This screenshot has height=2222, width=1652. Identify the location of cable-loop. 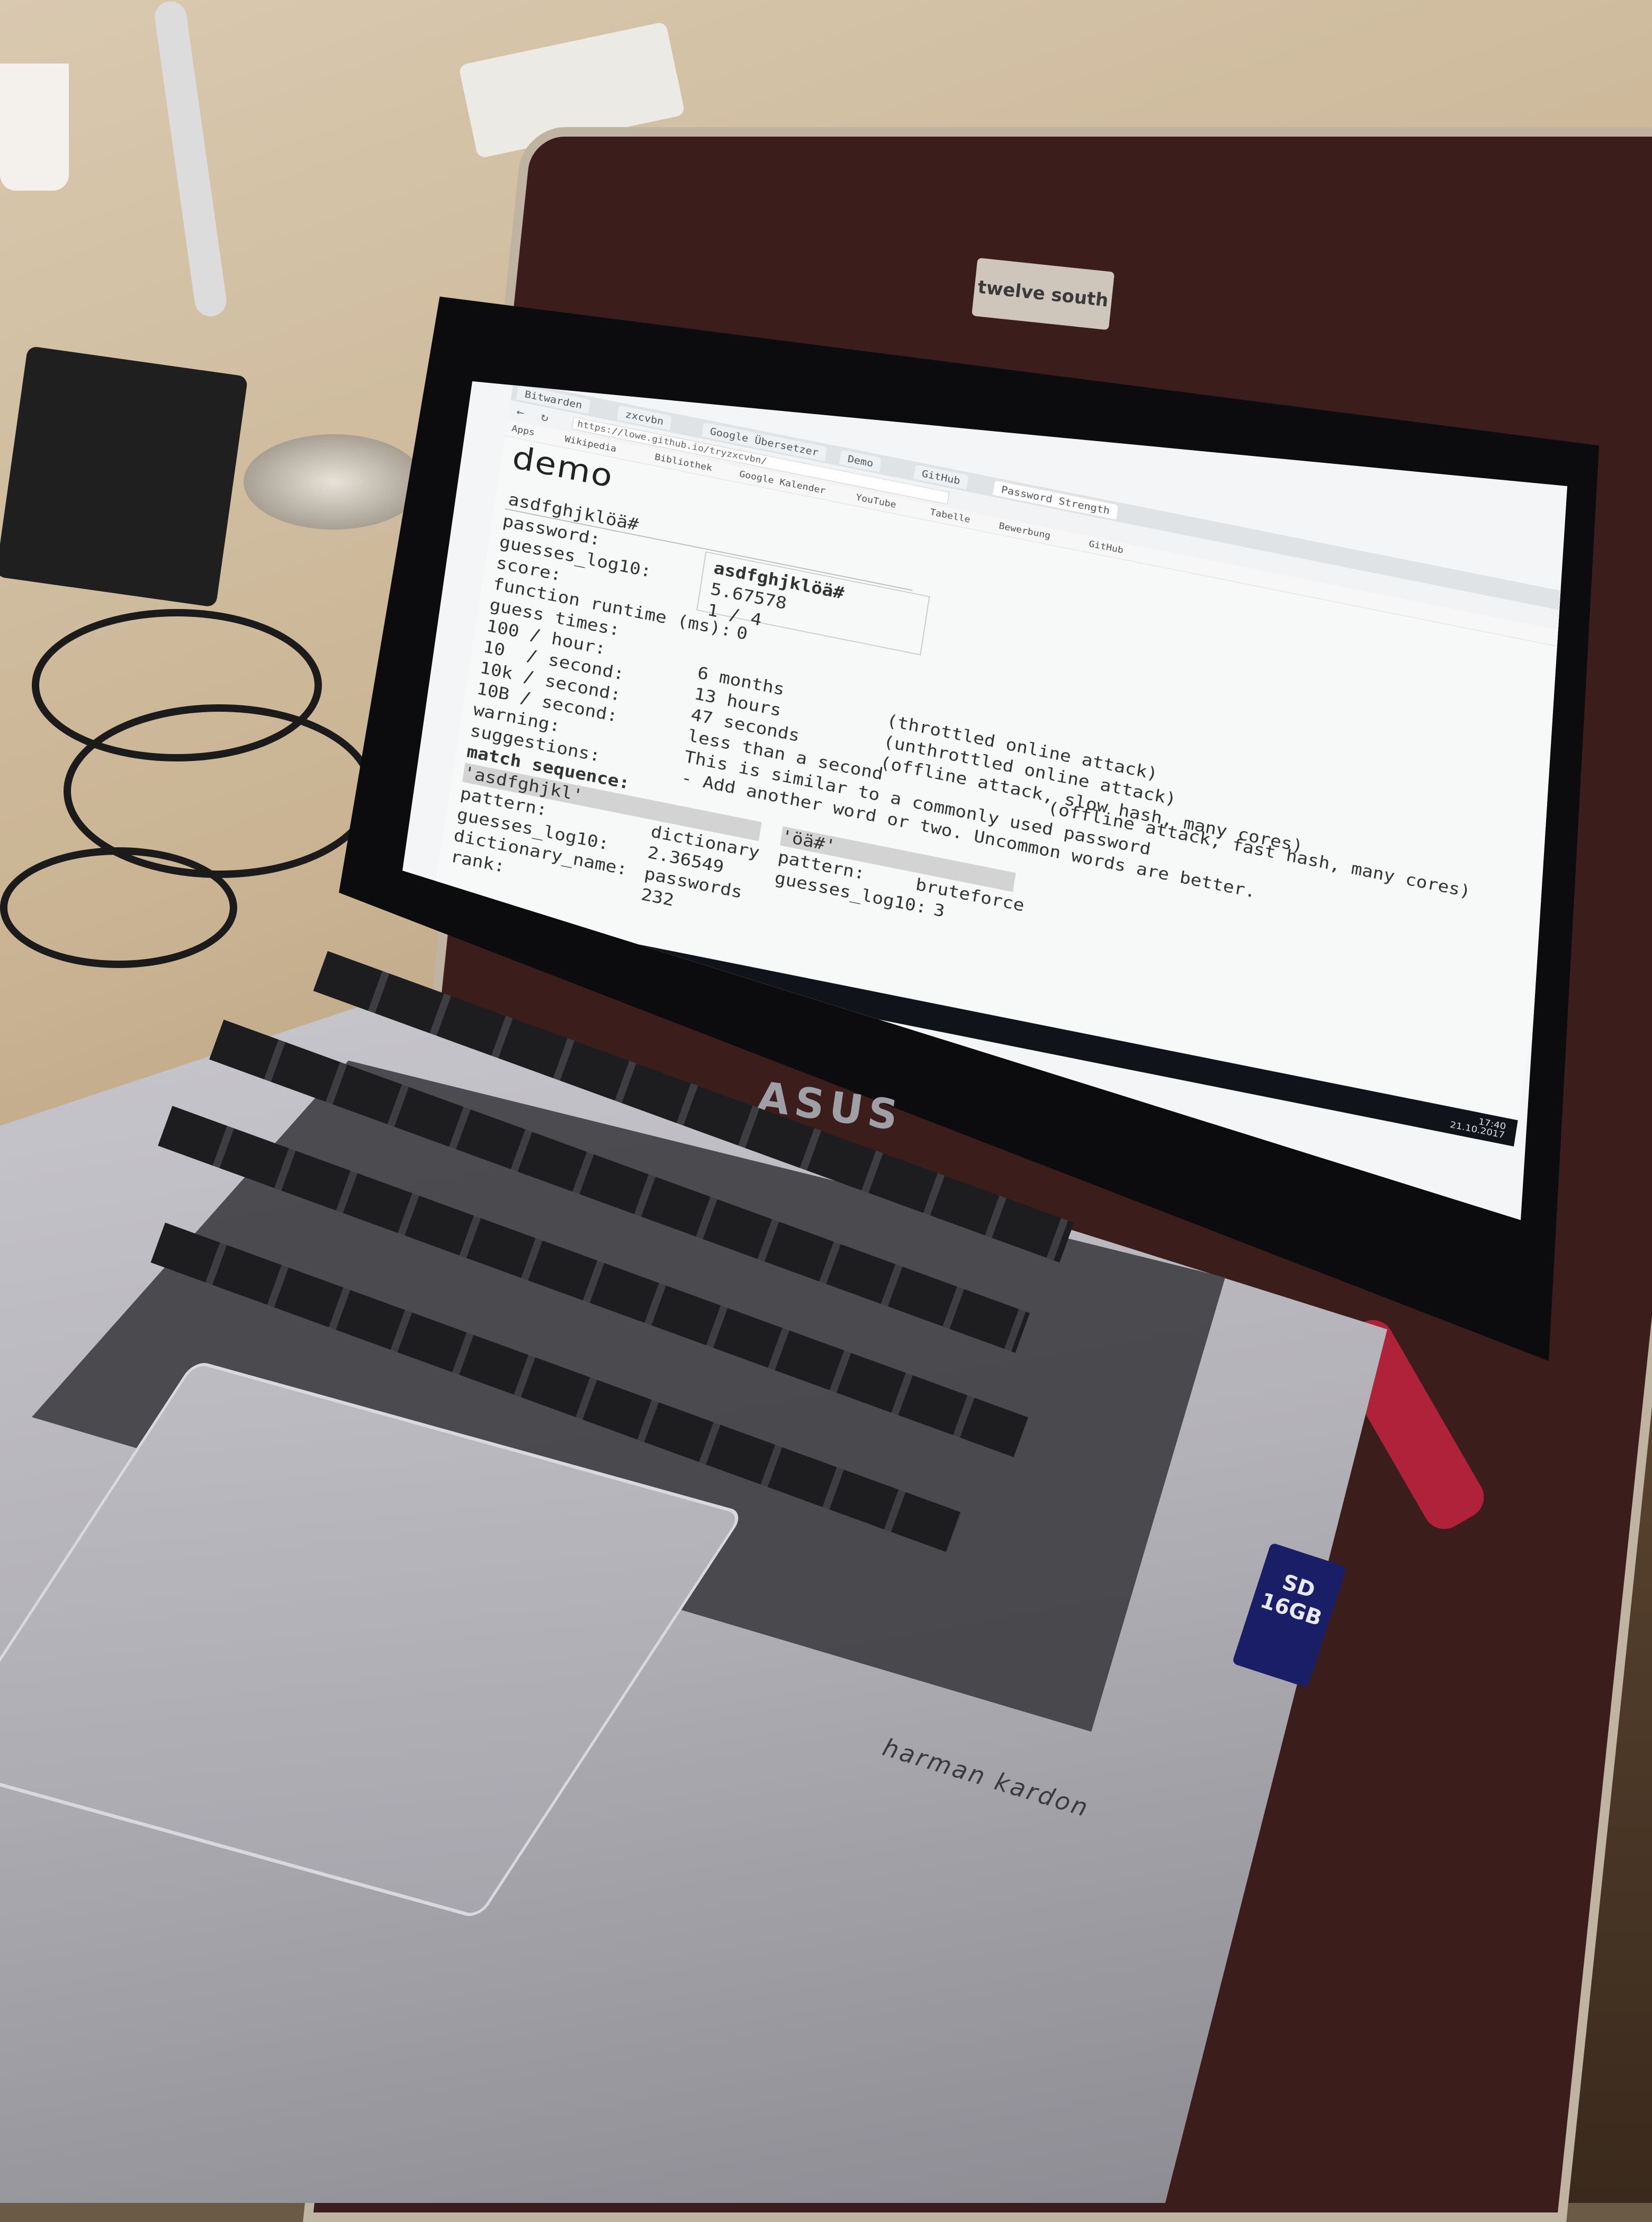
(118, 907).